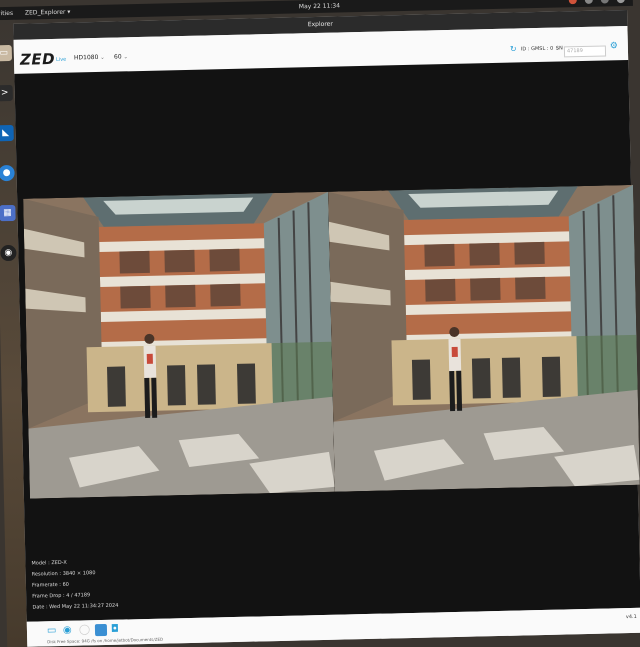 This screenshot has height=647, width=640. Describe the element at coordinates (85, 630) in the screenshot. I see `svo-icon: ◯` at that location.